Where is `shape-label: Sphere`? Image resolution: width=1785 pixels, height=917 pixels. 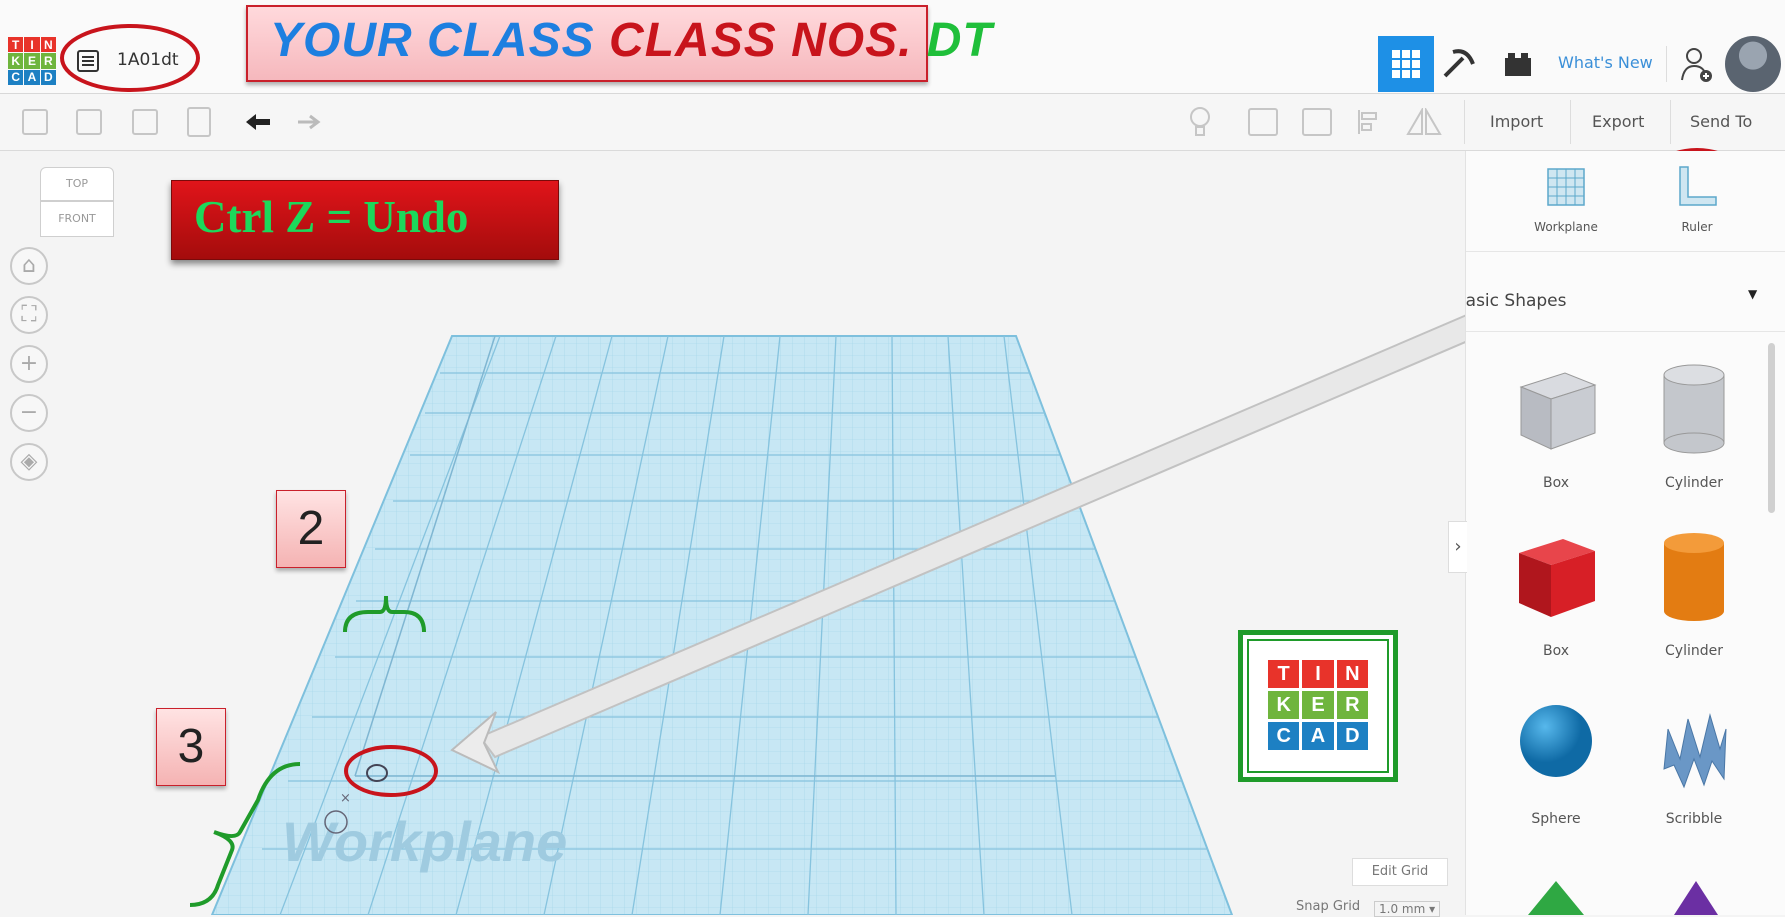 shape-label: Sphere is located at coordinates (1556, 819).